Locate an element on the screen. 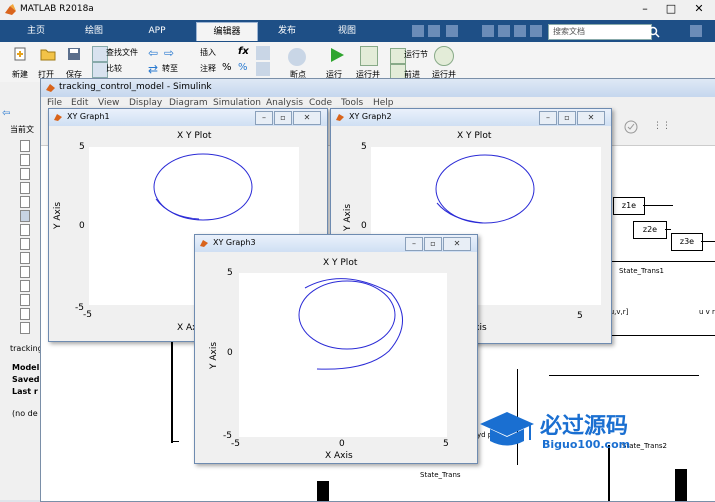 The image size is (715, 502). new-button: 新建 is located at coordinates (20, 74).